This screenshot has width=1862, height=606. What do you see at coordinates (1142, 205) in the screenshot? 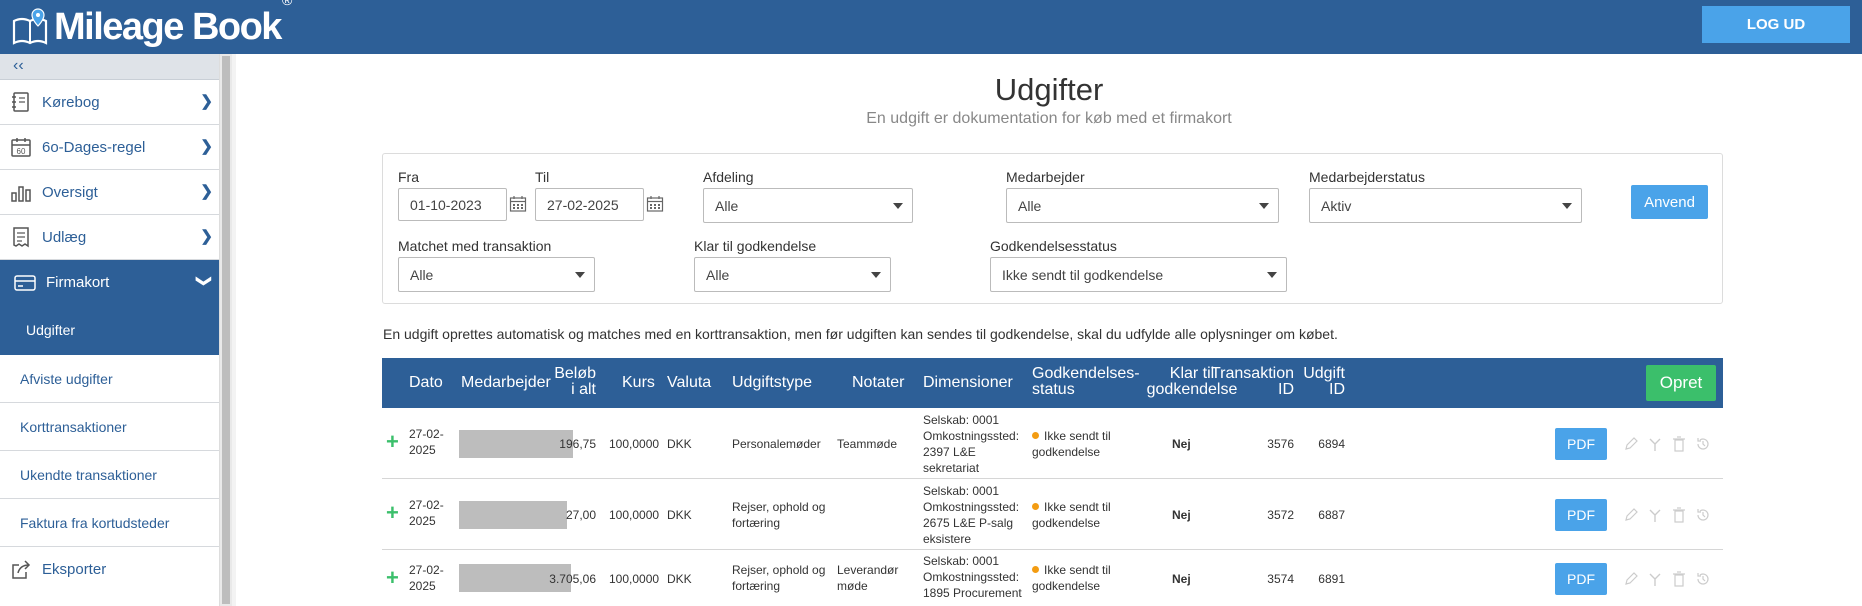
I see `employee-select: Alle` at bounding box center [1142, 205].